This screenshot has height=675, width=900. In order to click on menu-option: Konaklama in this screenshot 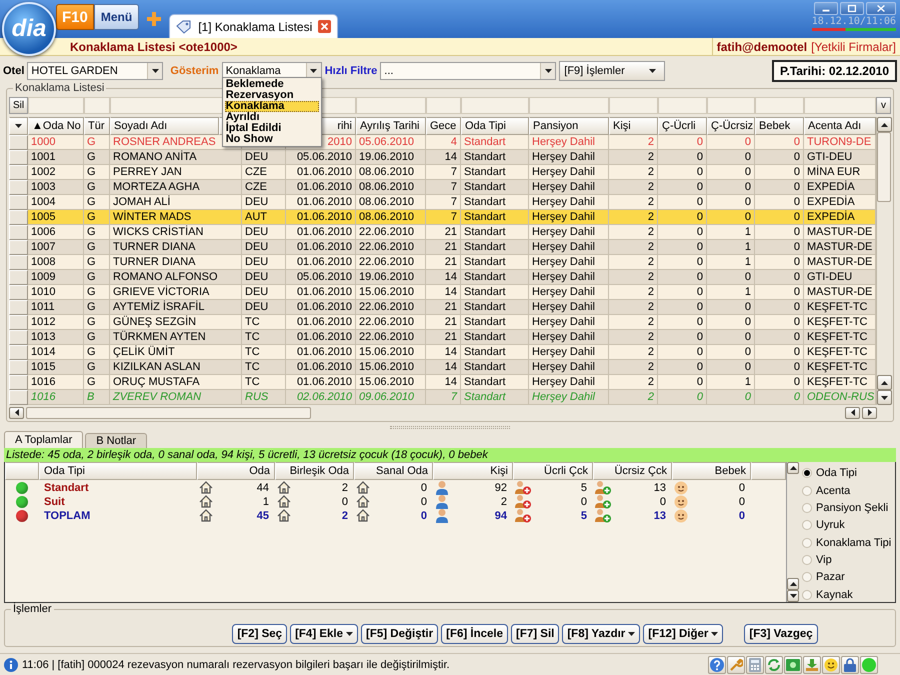, I will do `click(271, 106)`.